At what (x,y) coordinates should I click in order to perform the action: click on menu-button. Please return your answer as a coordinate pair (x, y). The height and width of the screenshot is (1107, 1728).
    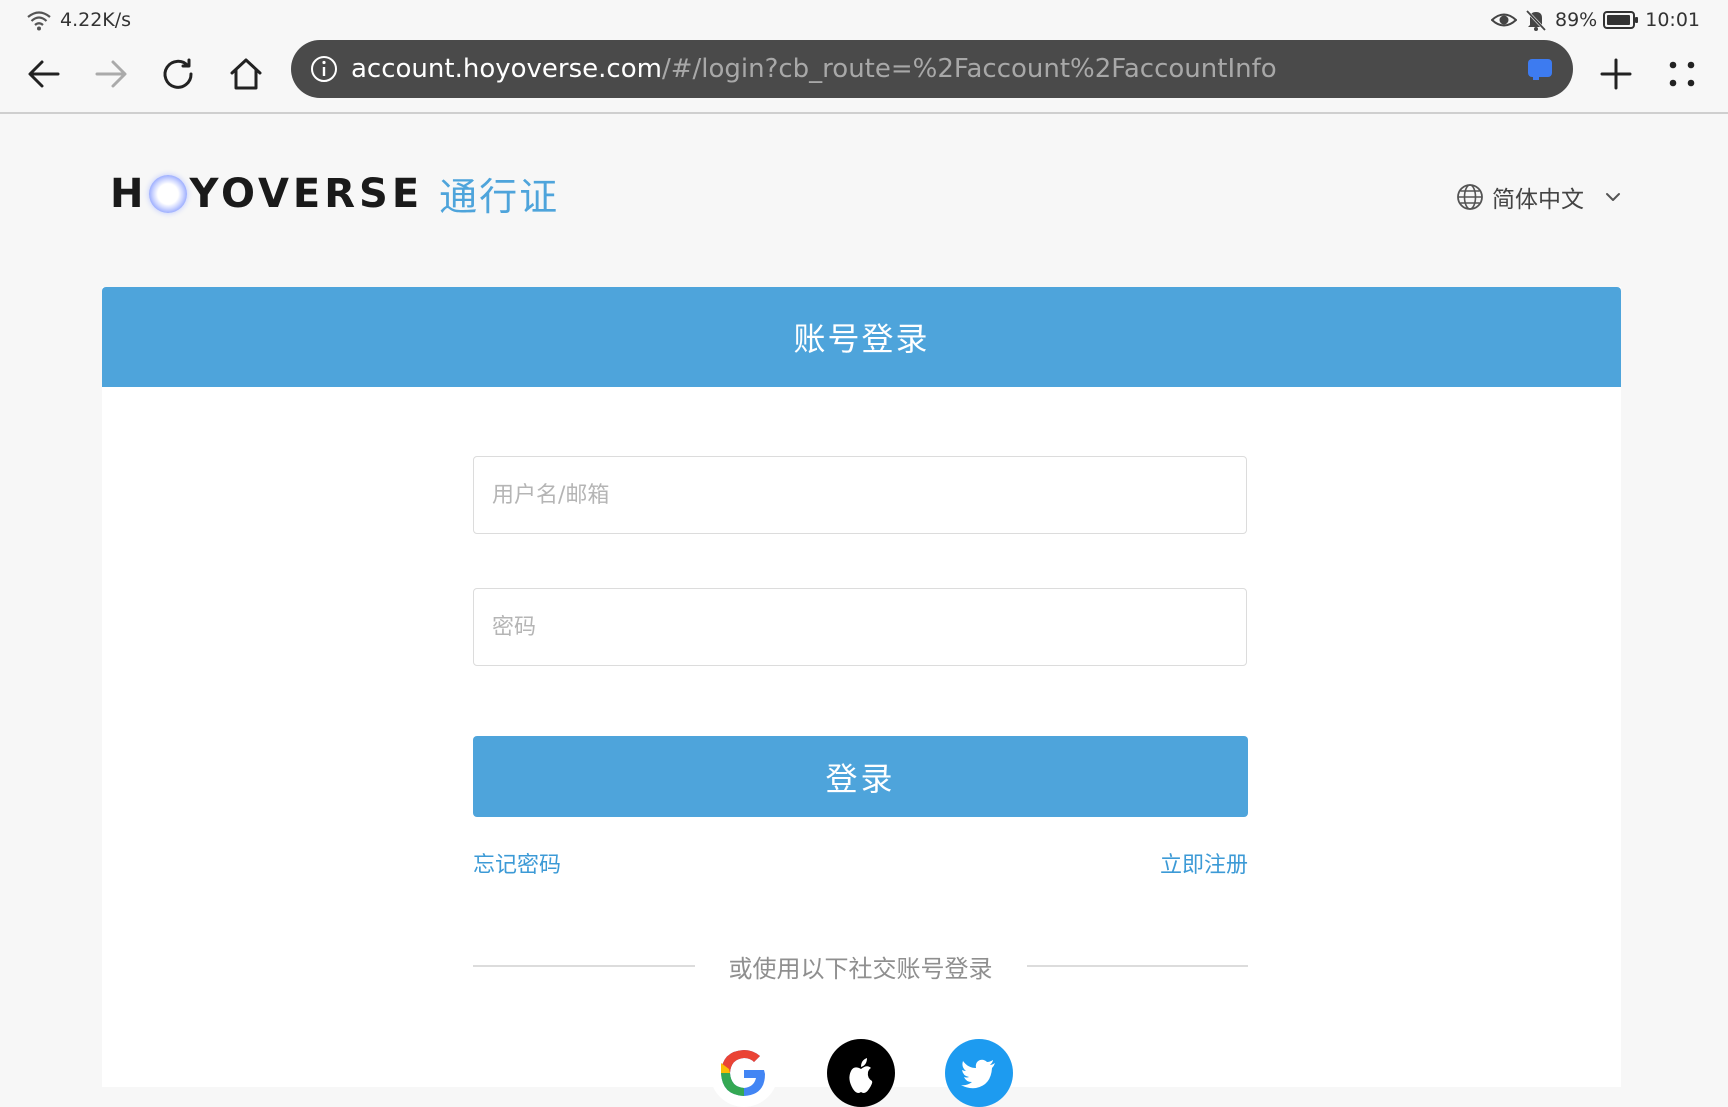
    Looking at the image, I should click on (1682, 74).